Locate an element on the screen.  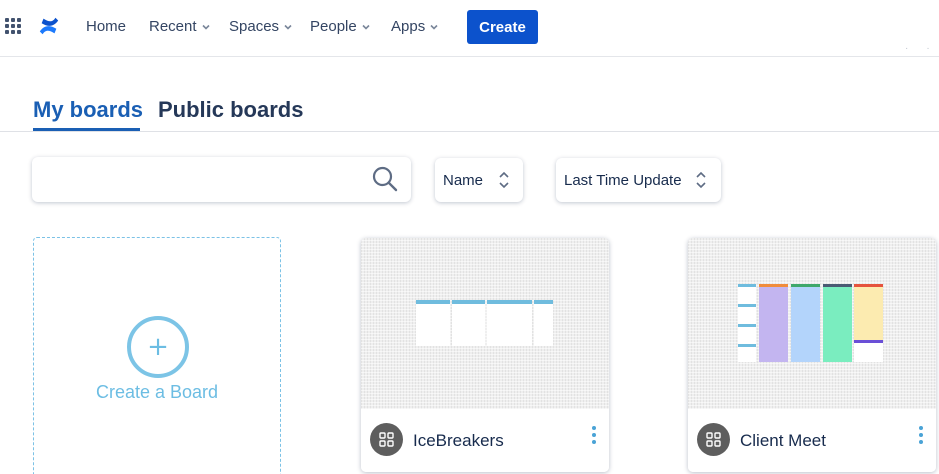
board-tabs: My boards Public boards is located at coordinates (469, 112).